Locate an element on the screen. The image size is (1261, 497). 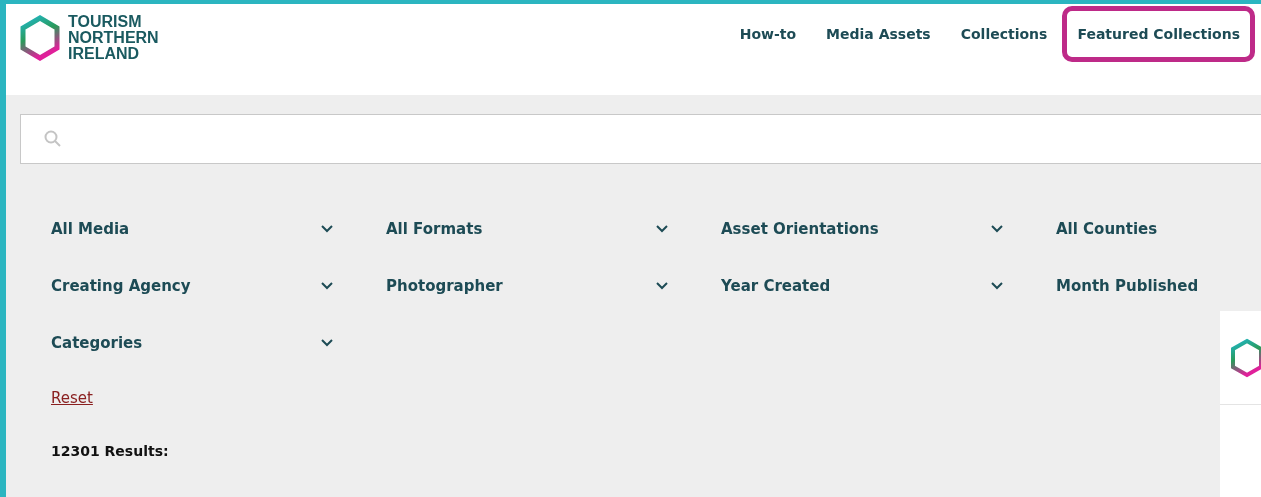
filter-dropdown: Categories is located at coordinates (192, 343).